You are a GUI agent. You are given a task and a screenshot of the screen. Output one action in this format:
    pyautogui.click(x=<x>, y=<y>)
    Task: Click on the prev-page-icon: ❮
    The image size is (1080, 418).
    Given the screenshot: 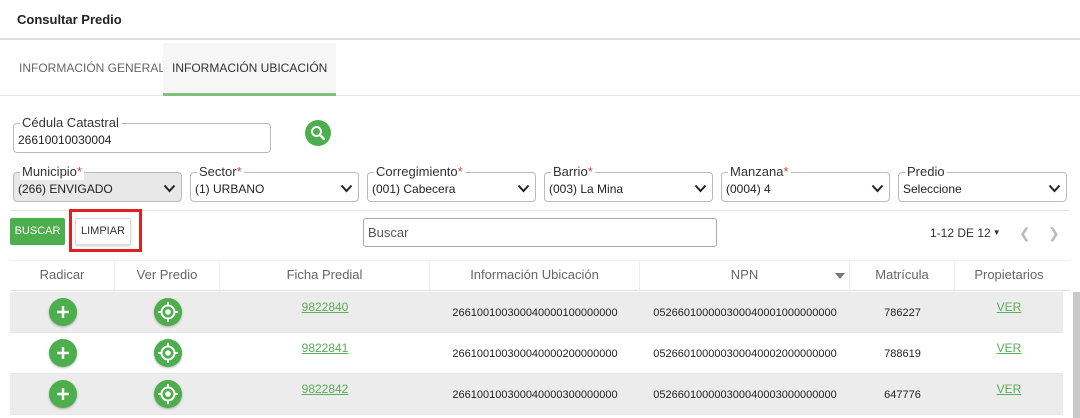 What is the action you would take?
    pyautogui.click(x=1025, y=233)
    